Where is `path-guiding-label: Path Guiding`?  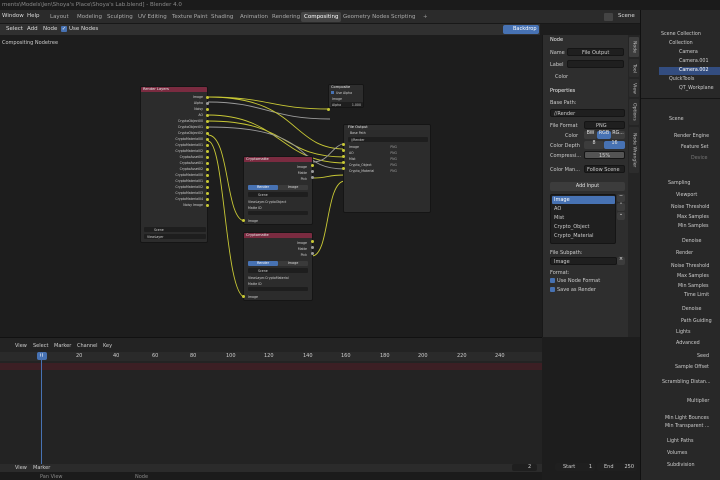 path-guiding-label: Path Guiding is located at coordinates (696, 321).